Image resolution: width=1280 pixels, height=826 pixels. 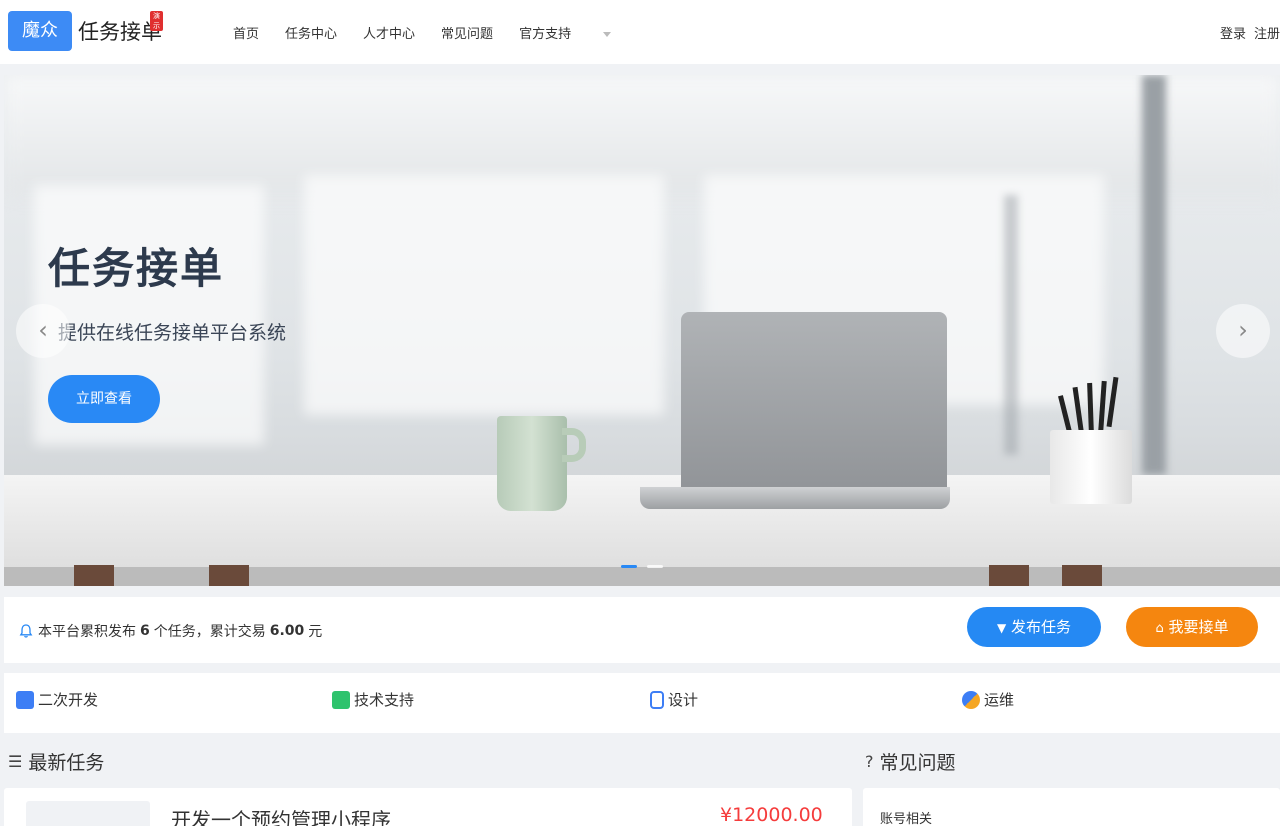 I want to click on ops-icon, so click(x=971, y=699).